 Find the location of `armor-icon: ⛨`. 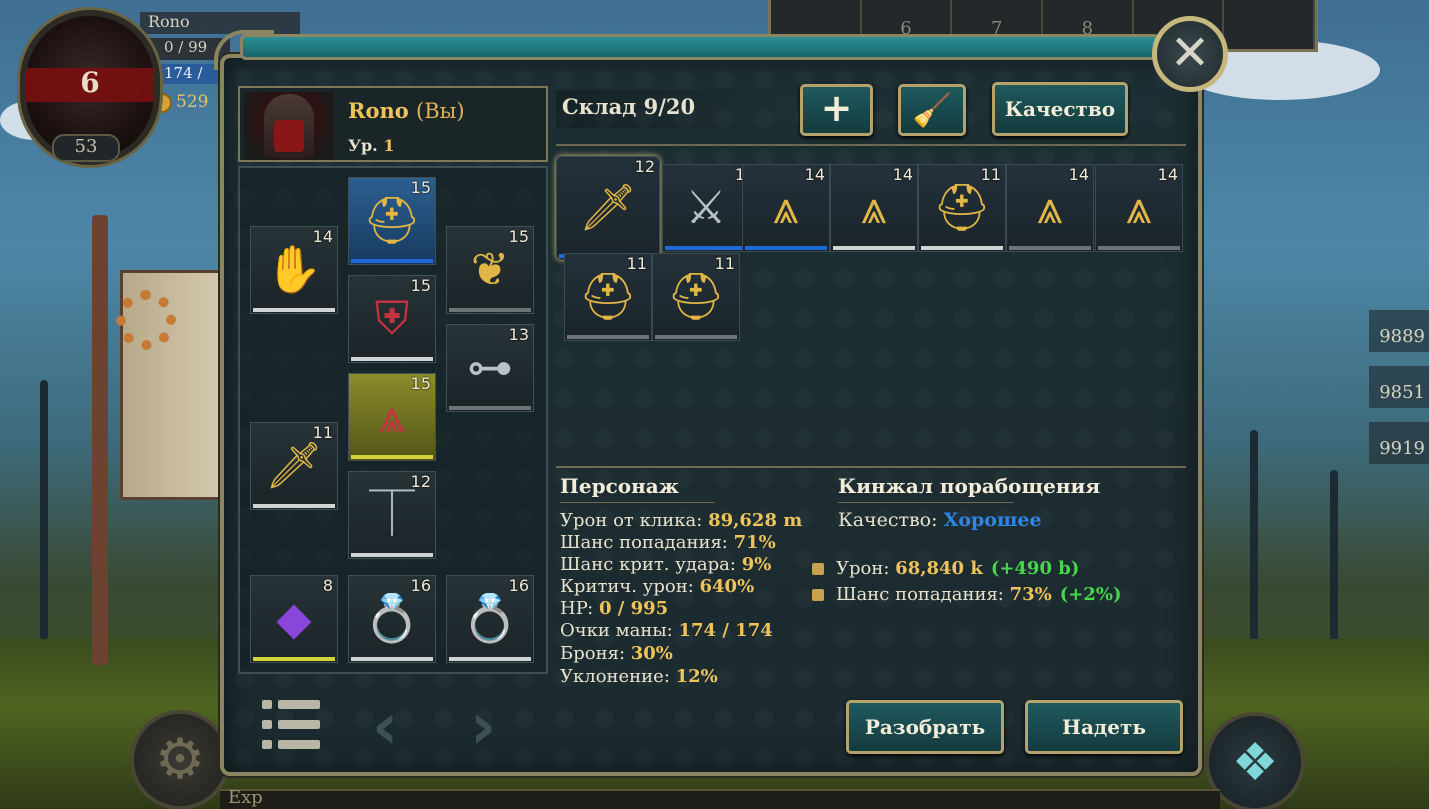

armor-icon: ⛨ is located at coordinates (392, 318).